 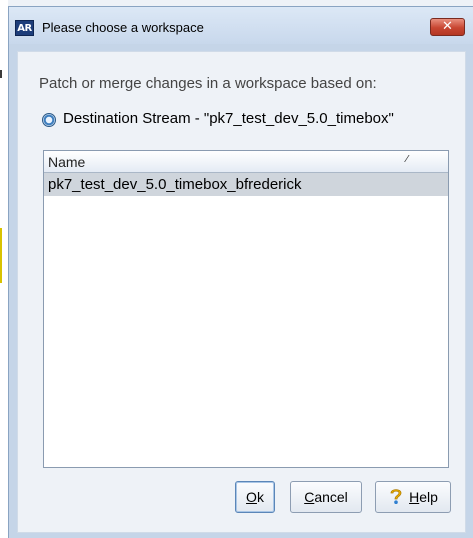 What do you see at coordinates (407, 159) in the screenshot?
I see `sort-indicator-icon: ⁄` at bounding box center [407, 159].